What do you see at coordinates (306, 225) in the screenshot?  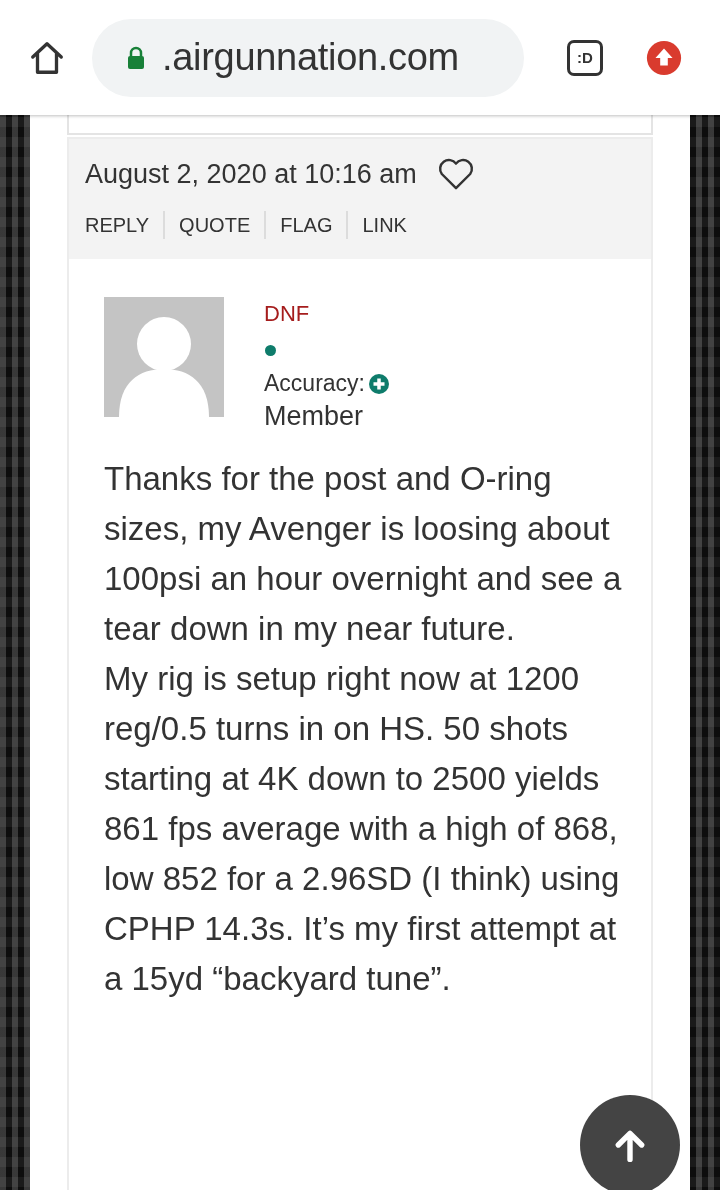 I see `comment-action-link: FLAG` at bounding box center [306, 225].